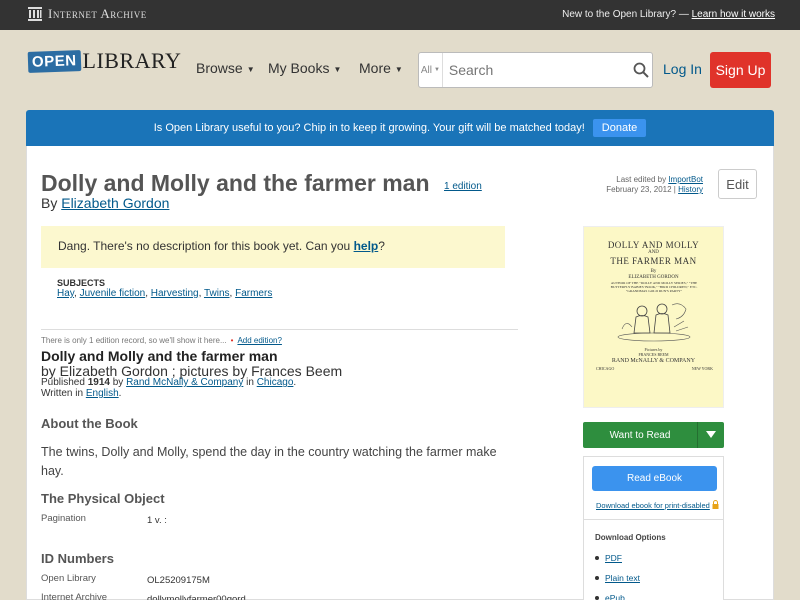  Describe the element at coordinates (685, 179) in the screenshot. I see `last-edited-by-link: ImportBot` at that location.